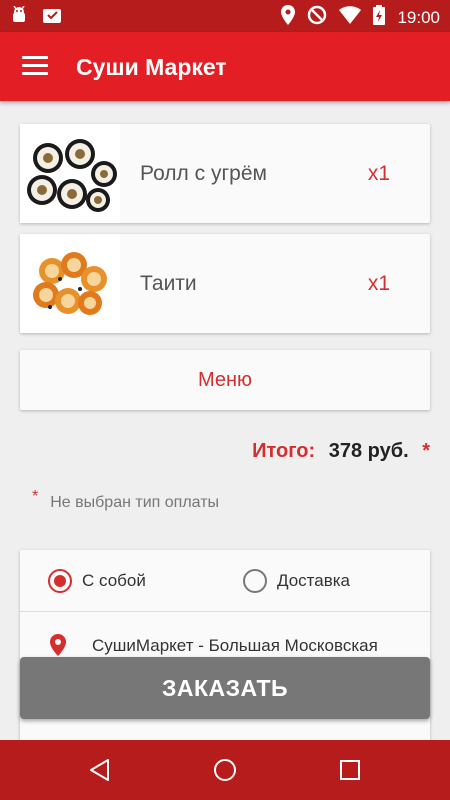  I want to click on baked-roll-image, so click(70, 283).